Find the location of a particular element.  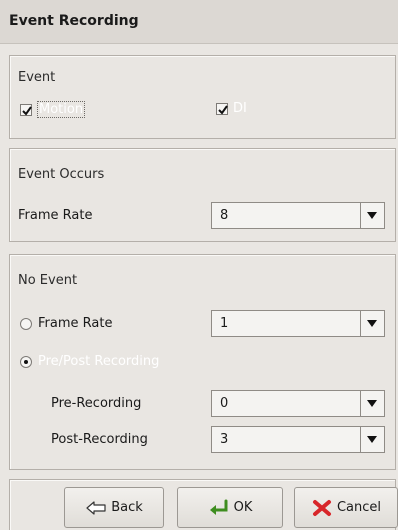

event-heading: Event is located at coordinates (37, 77).